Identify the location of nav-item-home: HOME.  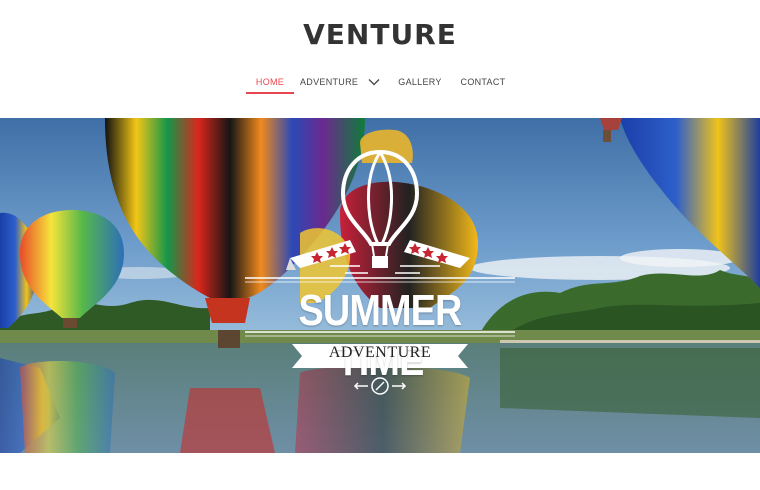
(270, 82).